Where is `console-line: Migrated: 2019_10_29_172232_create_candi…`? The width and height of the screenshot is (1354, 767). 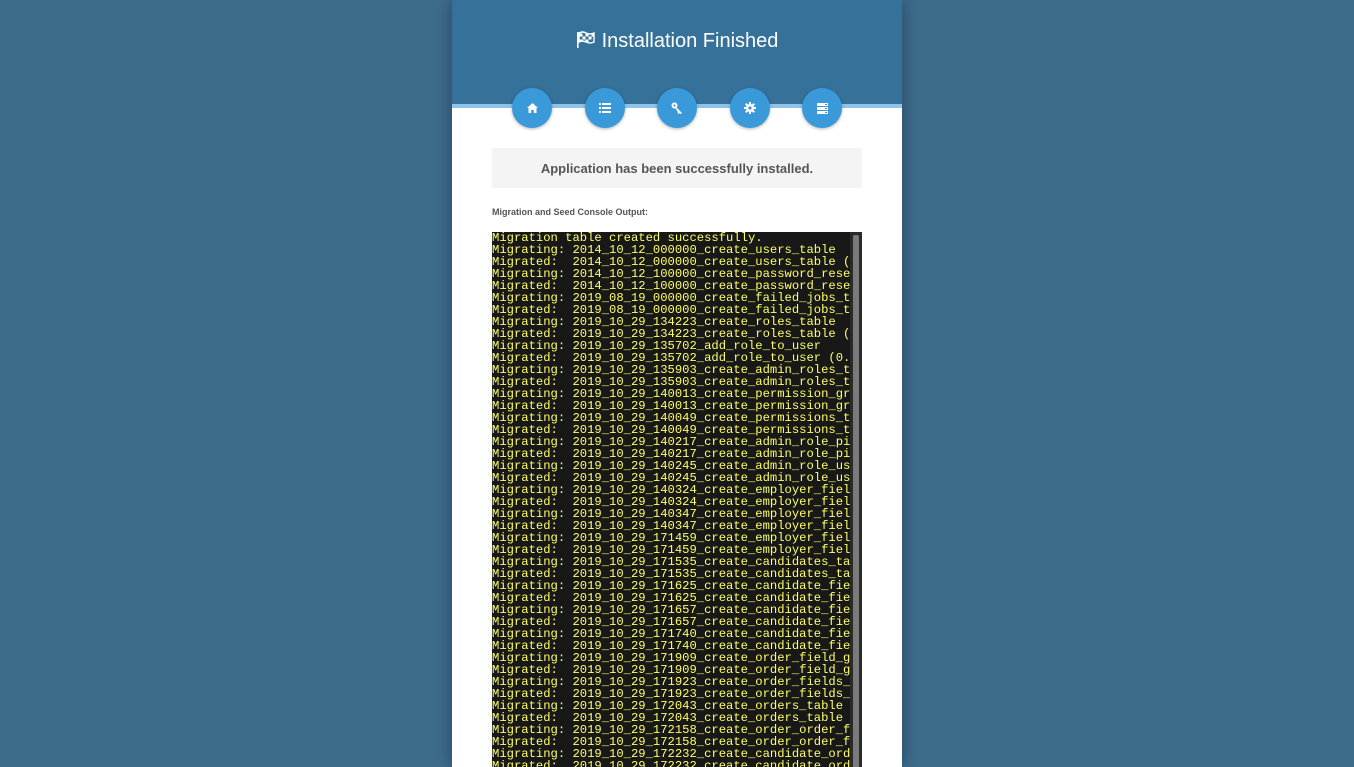
console-line: Migrated: 2019_10_29_172232_create_candi… is located at coordinates (671, 763).